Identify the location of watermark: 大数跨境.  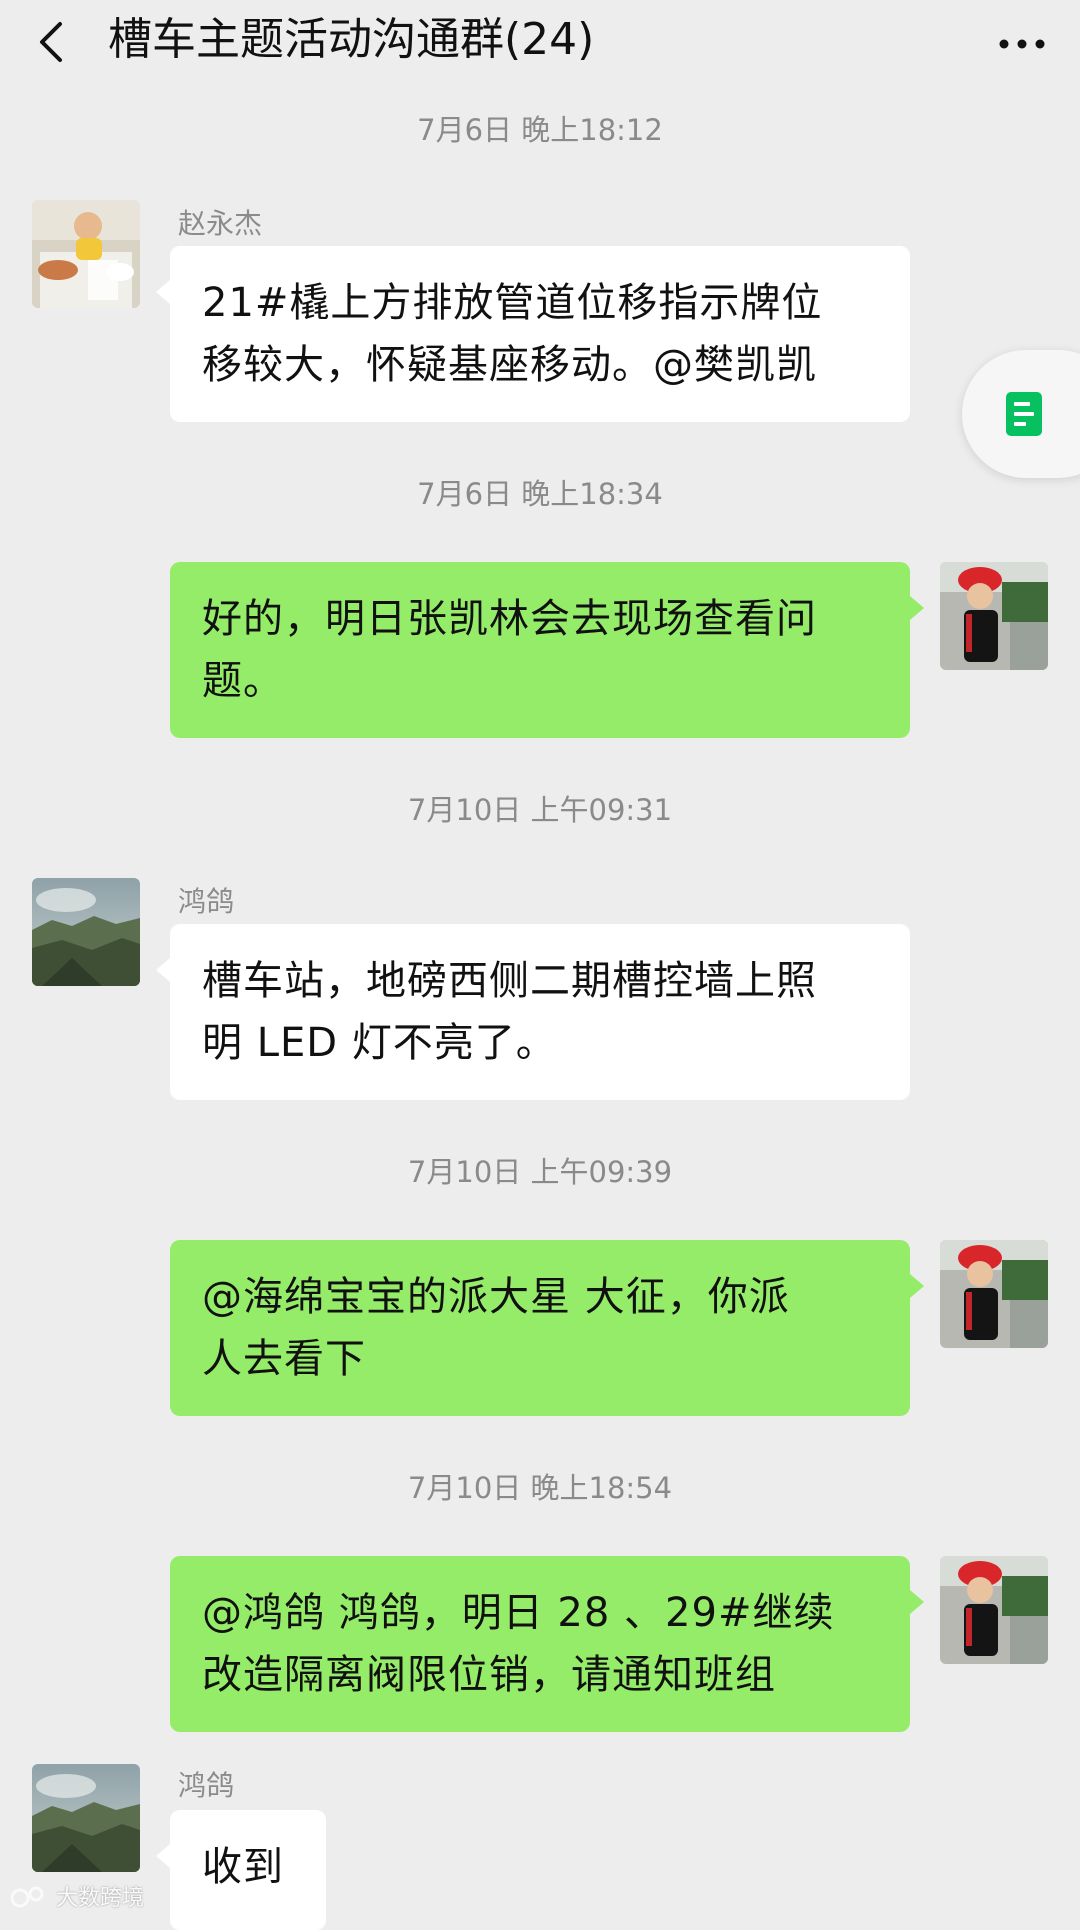
(77, 1896).